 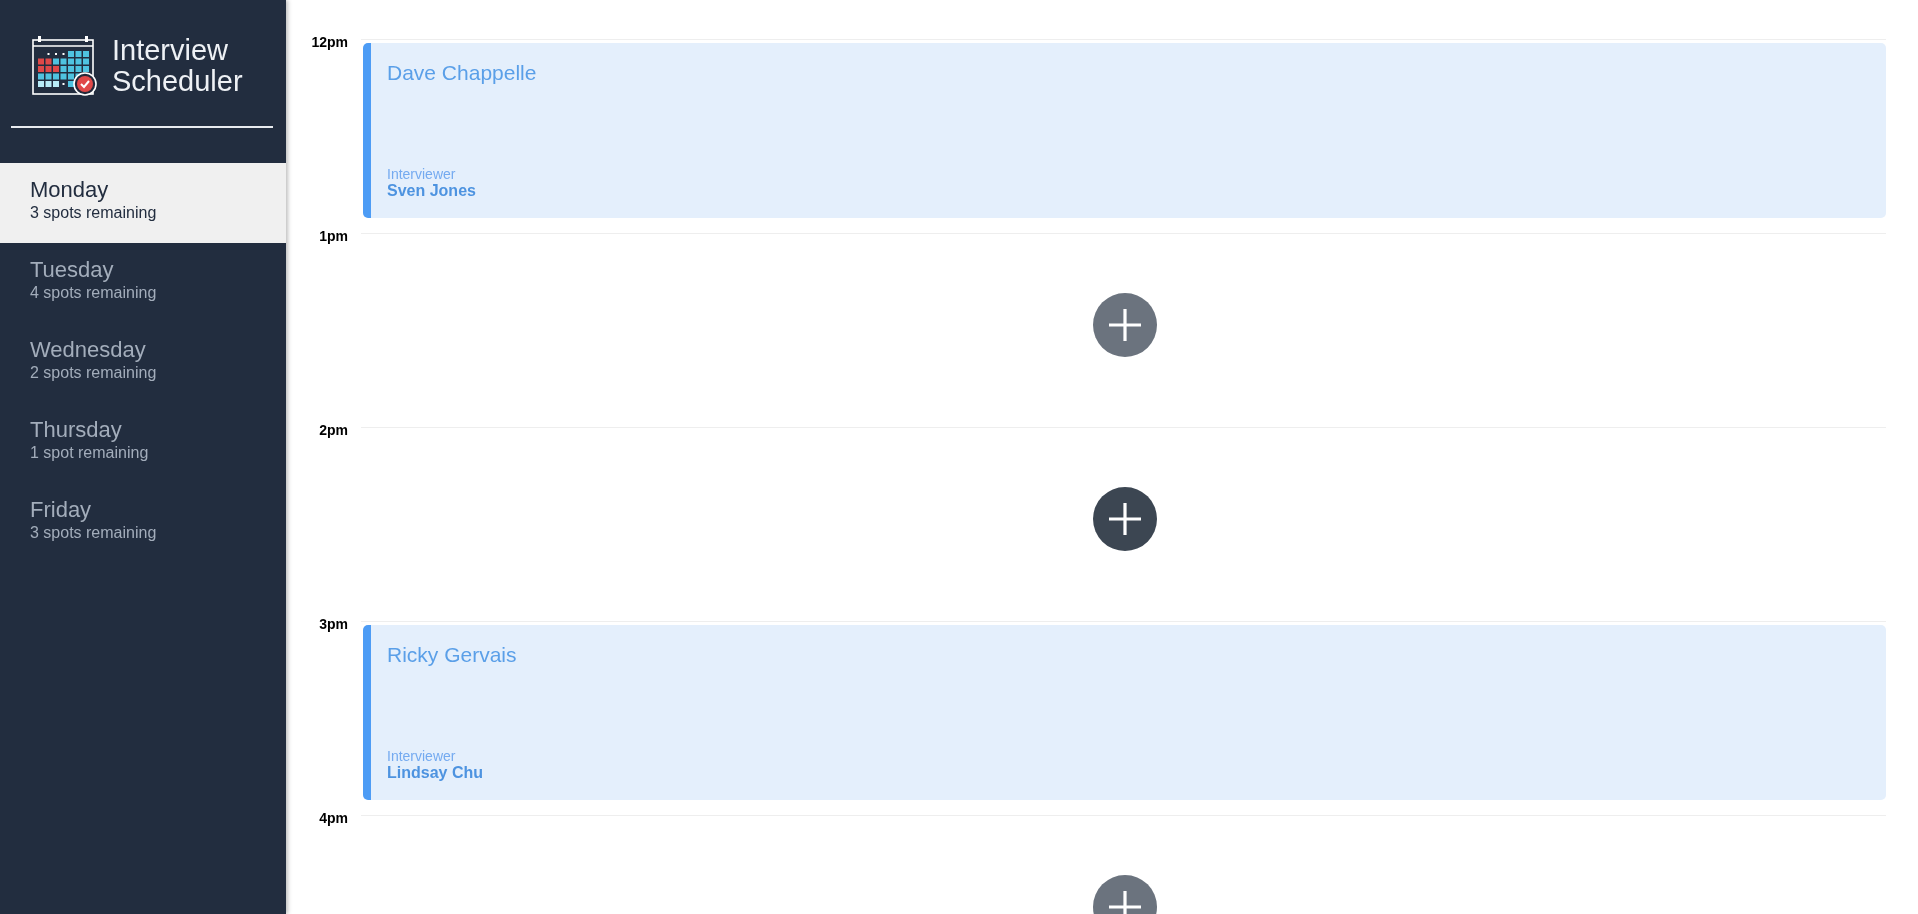 What do you see at coordinates (171, 50) in the screenshot?
I see `app-title: Interview` at bounding box center [171, 50].